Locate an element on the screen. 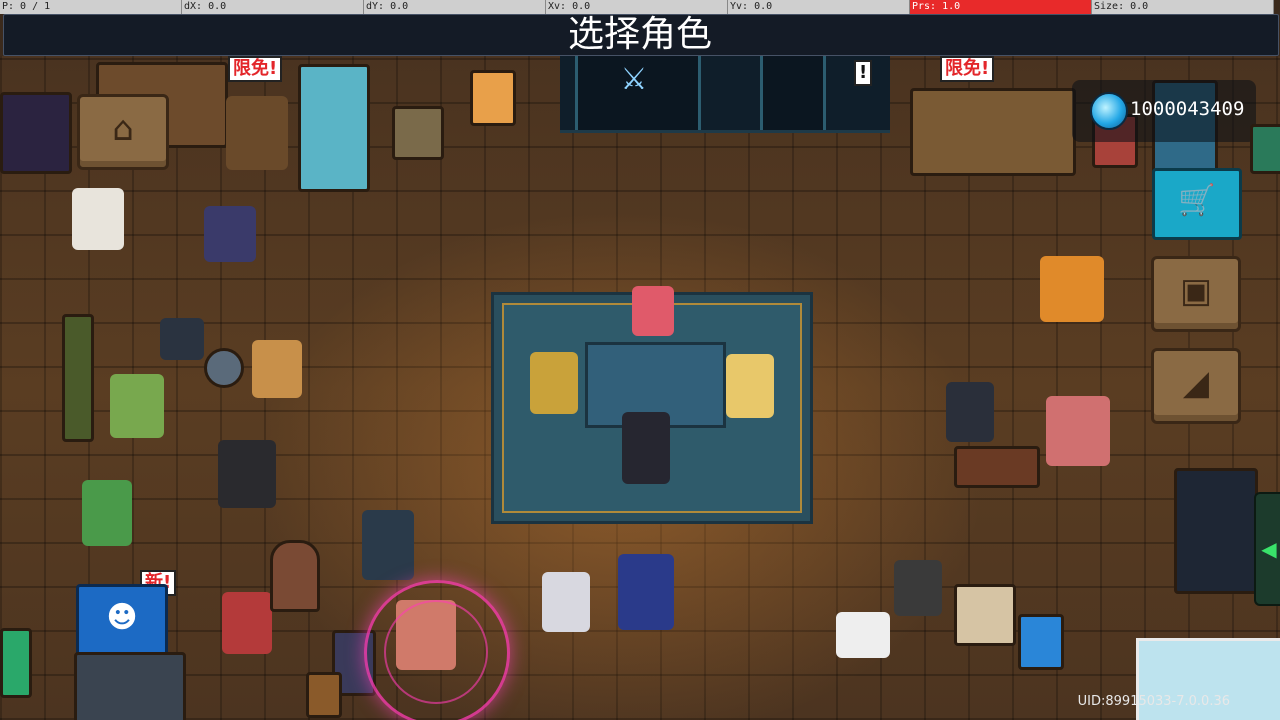 This screenshot has height=720, width=1280. character-miner is located at coordinates (1072, 289).